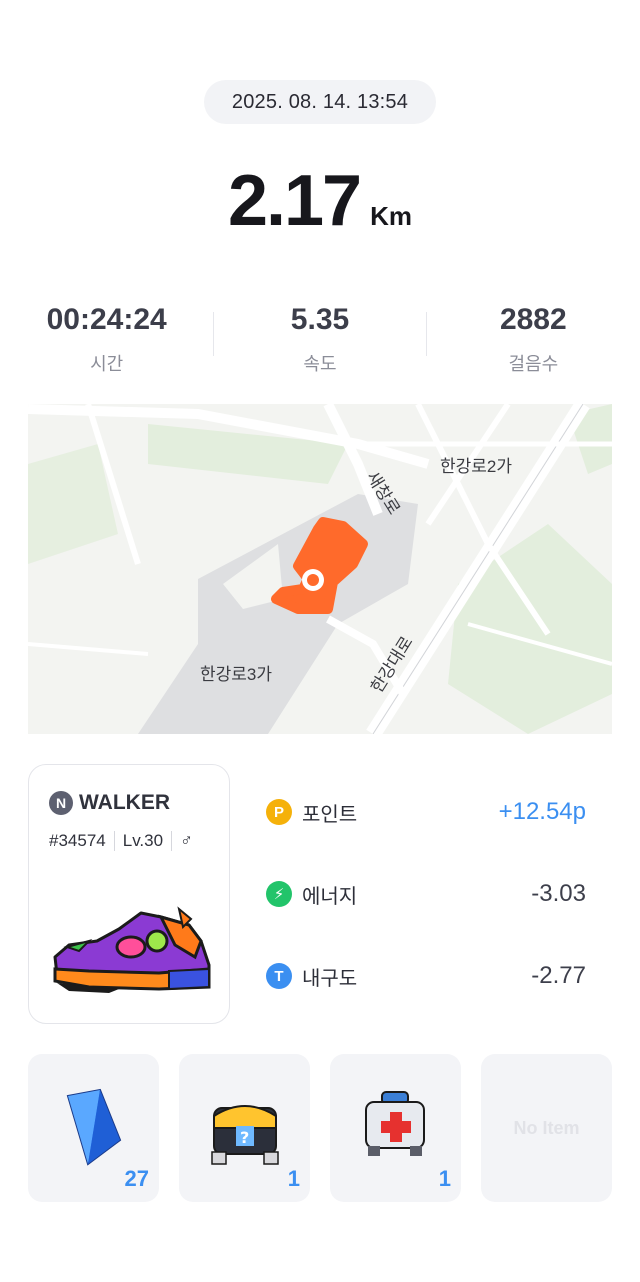 This screenshot has width=640, height=1282. What do you see at coordinates (320, 364) in the screenshot?
I see `stat-speed-label: 속도` at bounding box center [320, 364].